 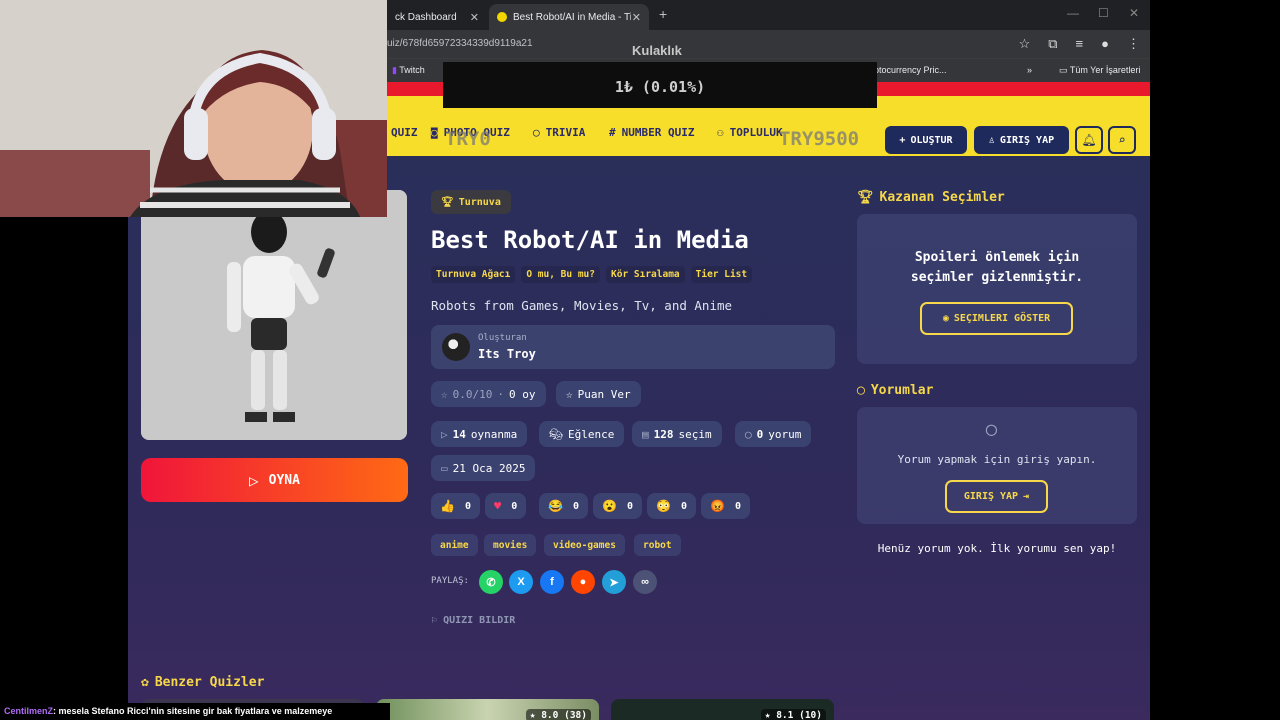 I want to click on reaction-angry: 😡 0, so click(x=725, y=506).